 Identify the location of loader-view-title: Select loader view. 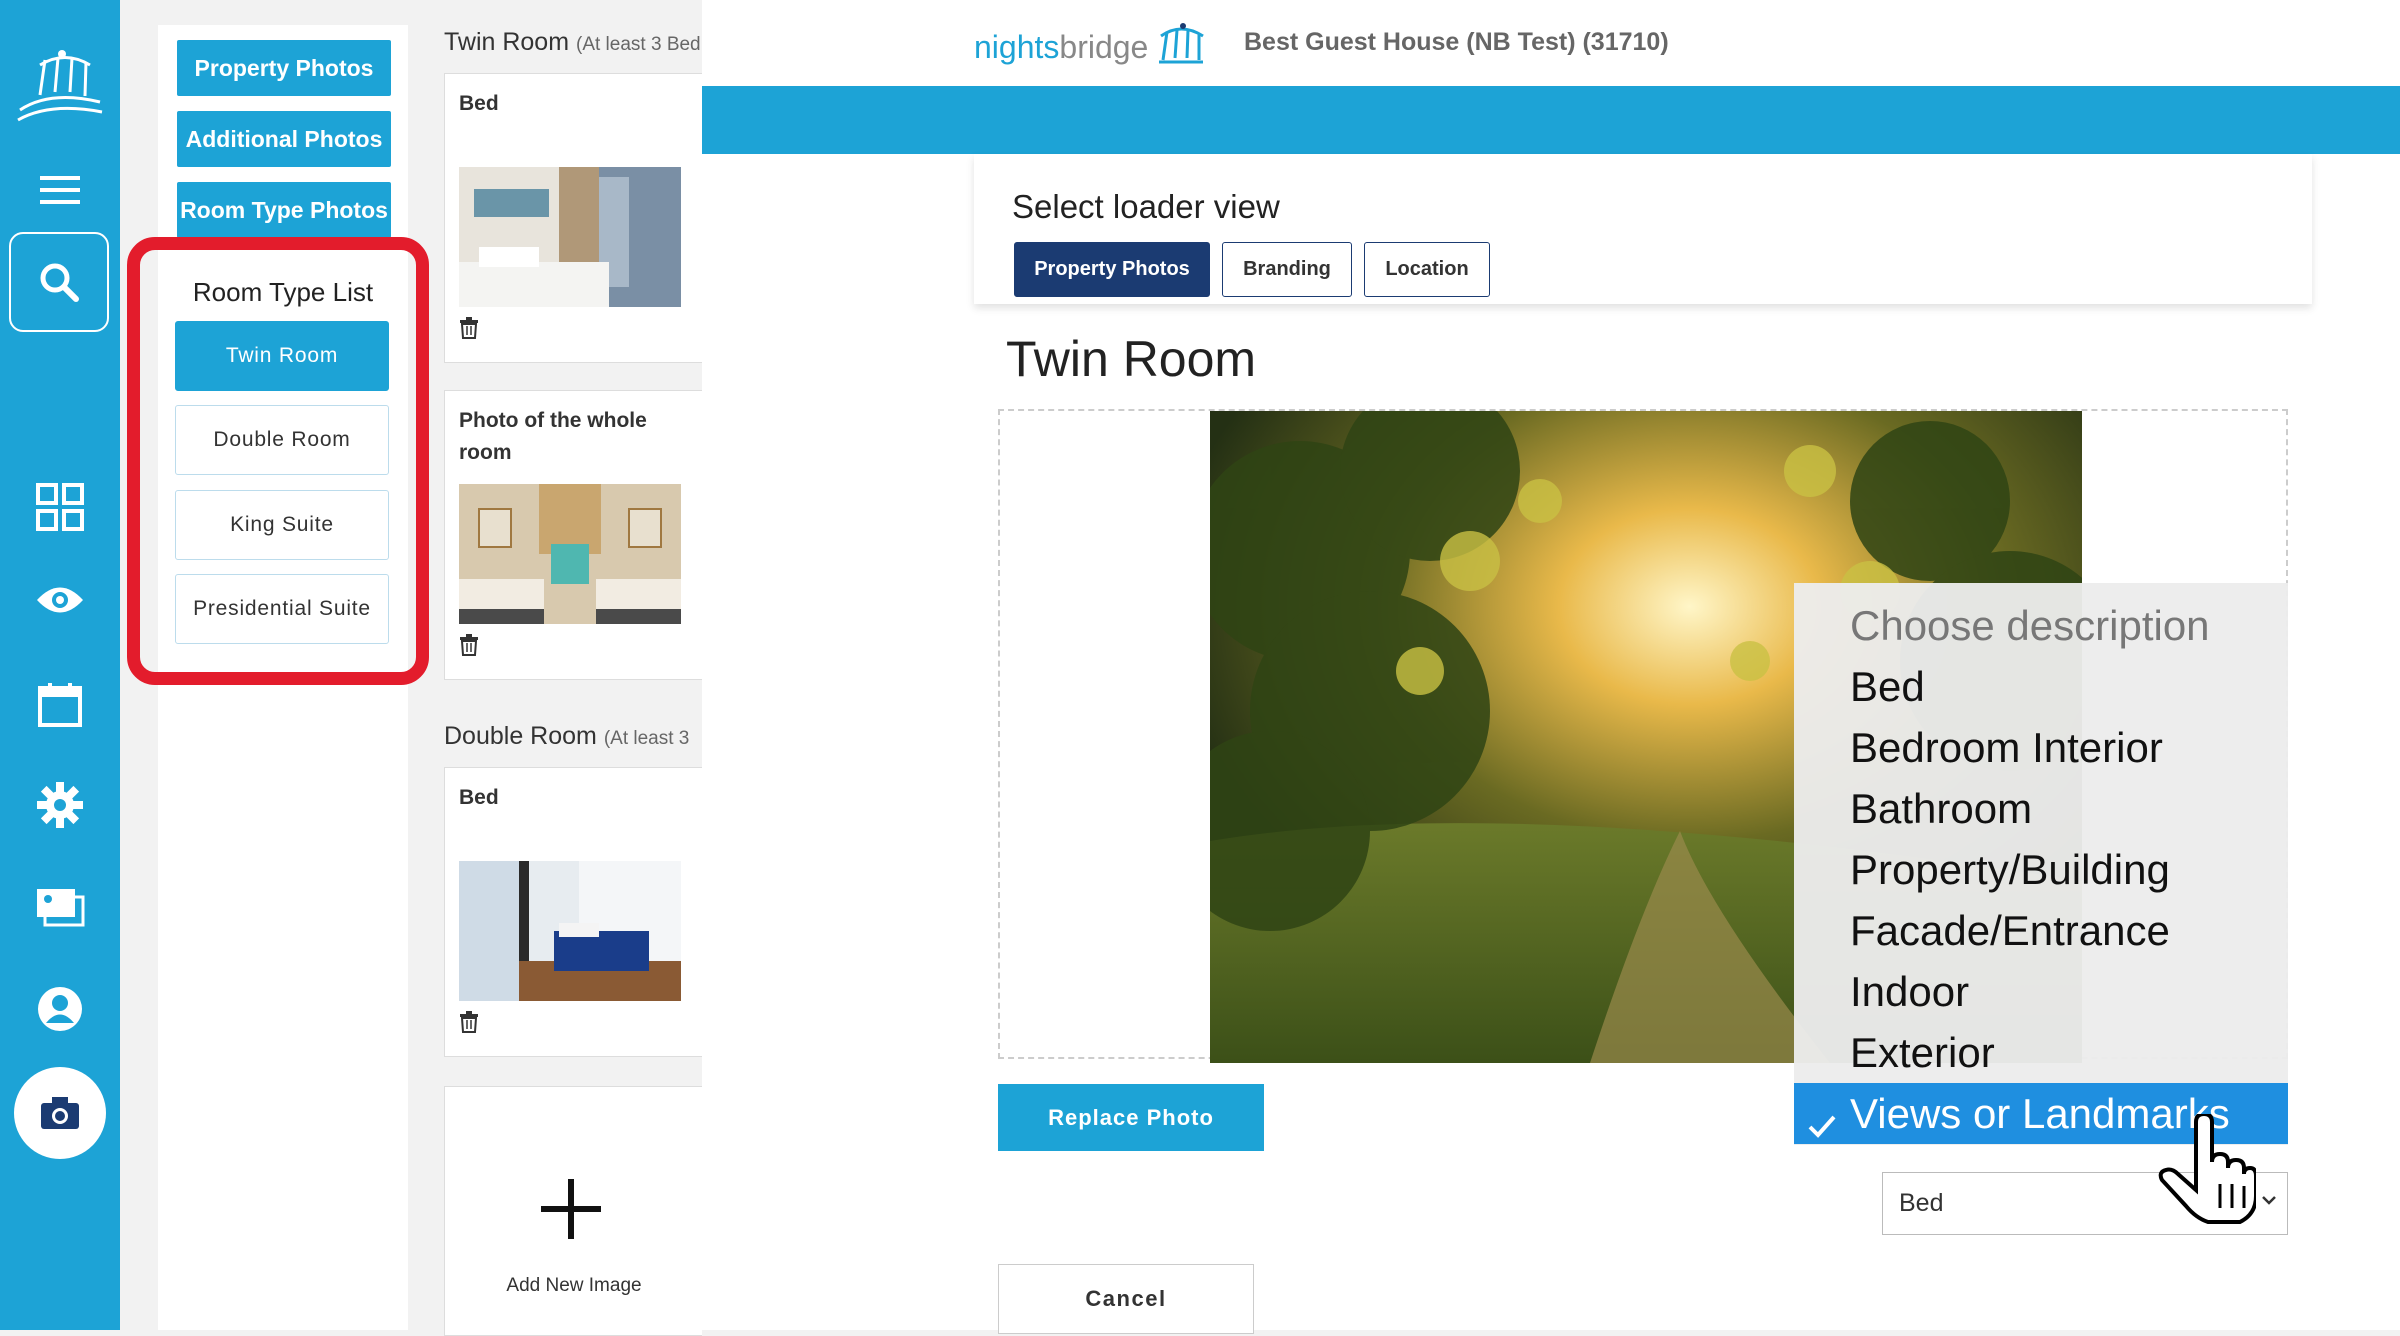
(1146, 206).